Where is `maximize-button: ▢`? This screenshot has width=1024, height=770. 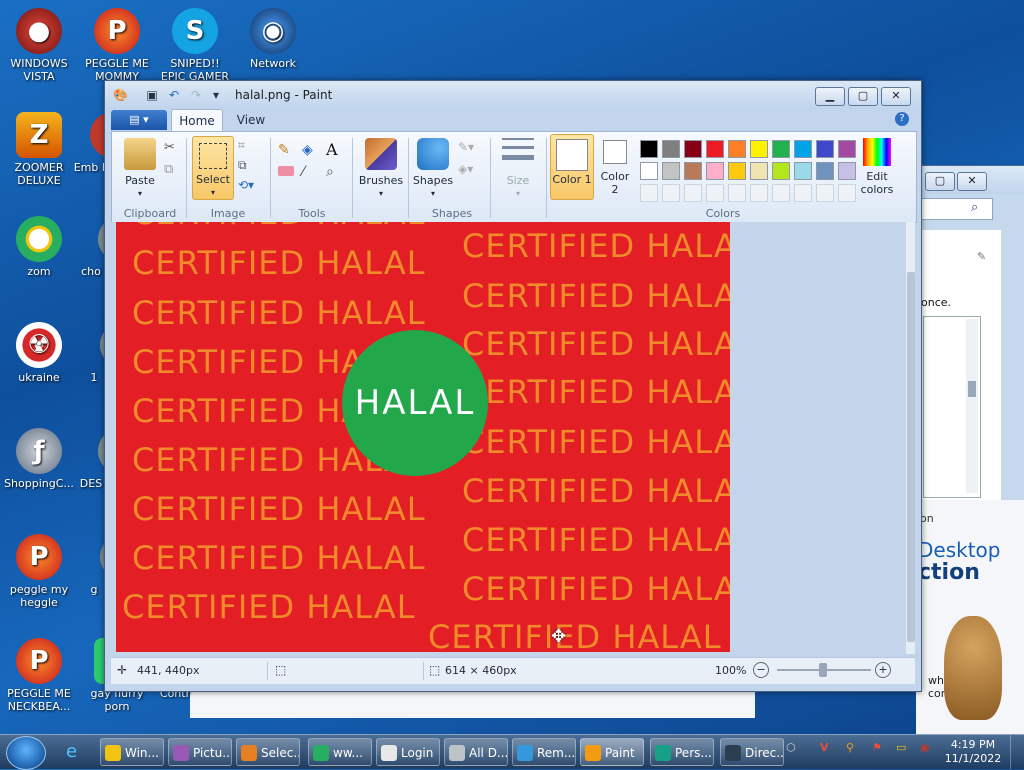 maximize-button: ▢ is located at coordinates (863, 96).